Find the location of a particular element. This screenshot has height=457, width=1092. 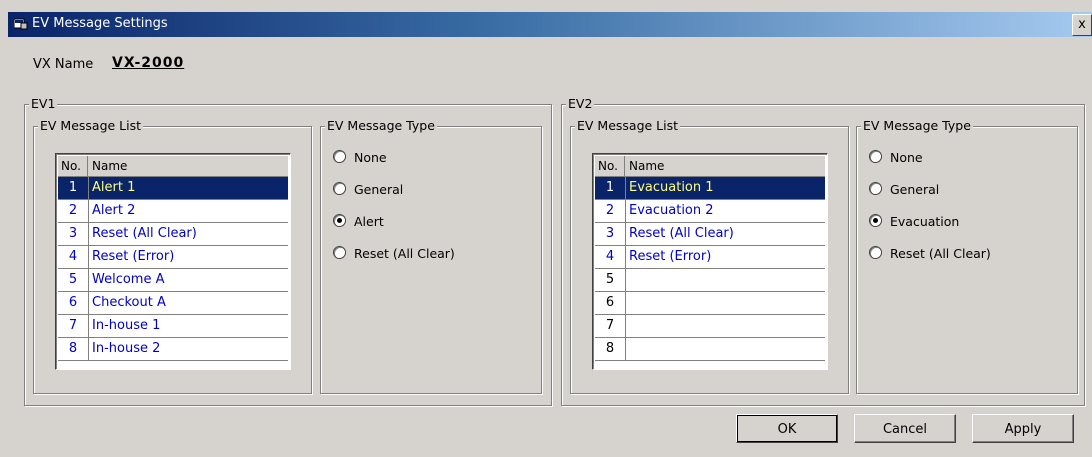

ok-button: OK is located at coordinates (787, 428).